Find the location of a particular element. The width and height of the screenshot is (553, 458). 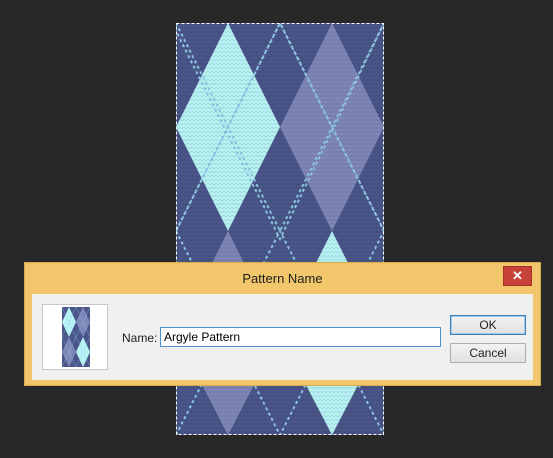

close-button: ✕ is located at coordinates (517, 276).